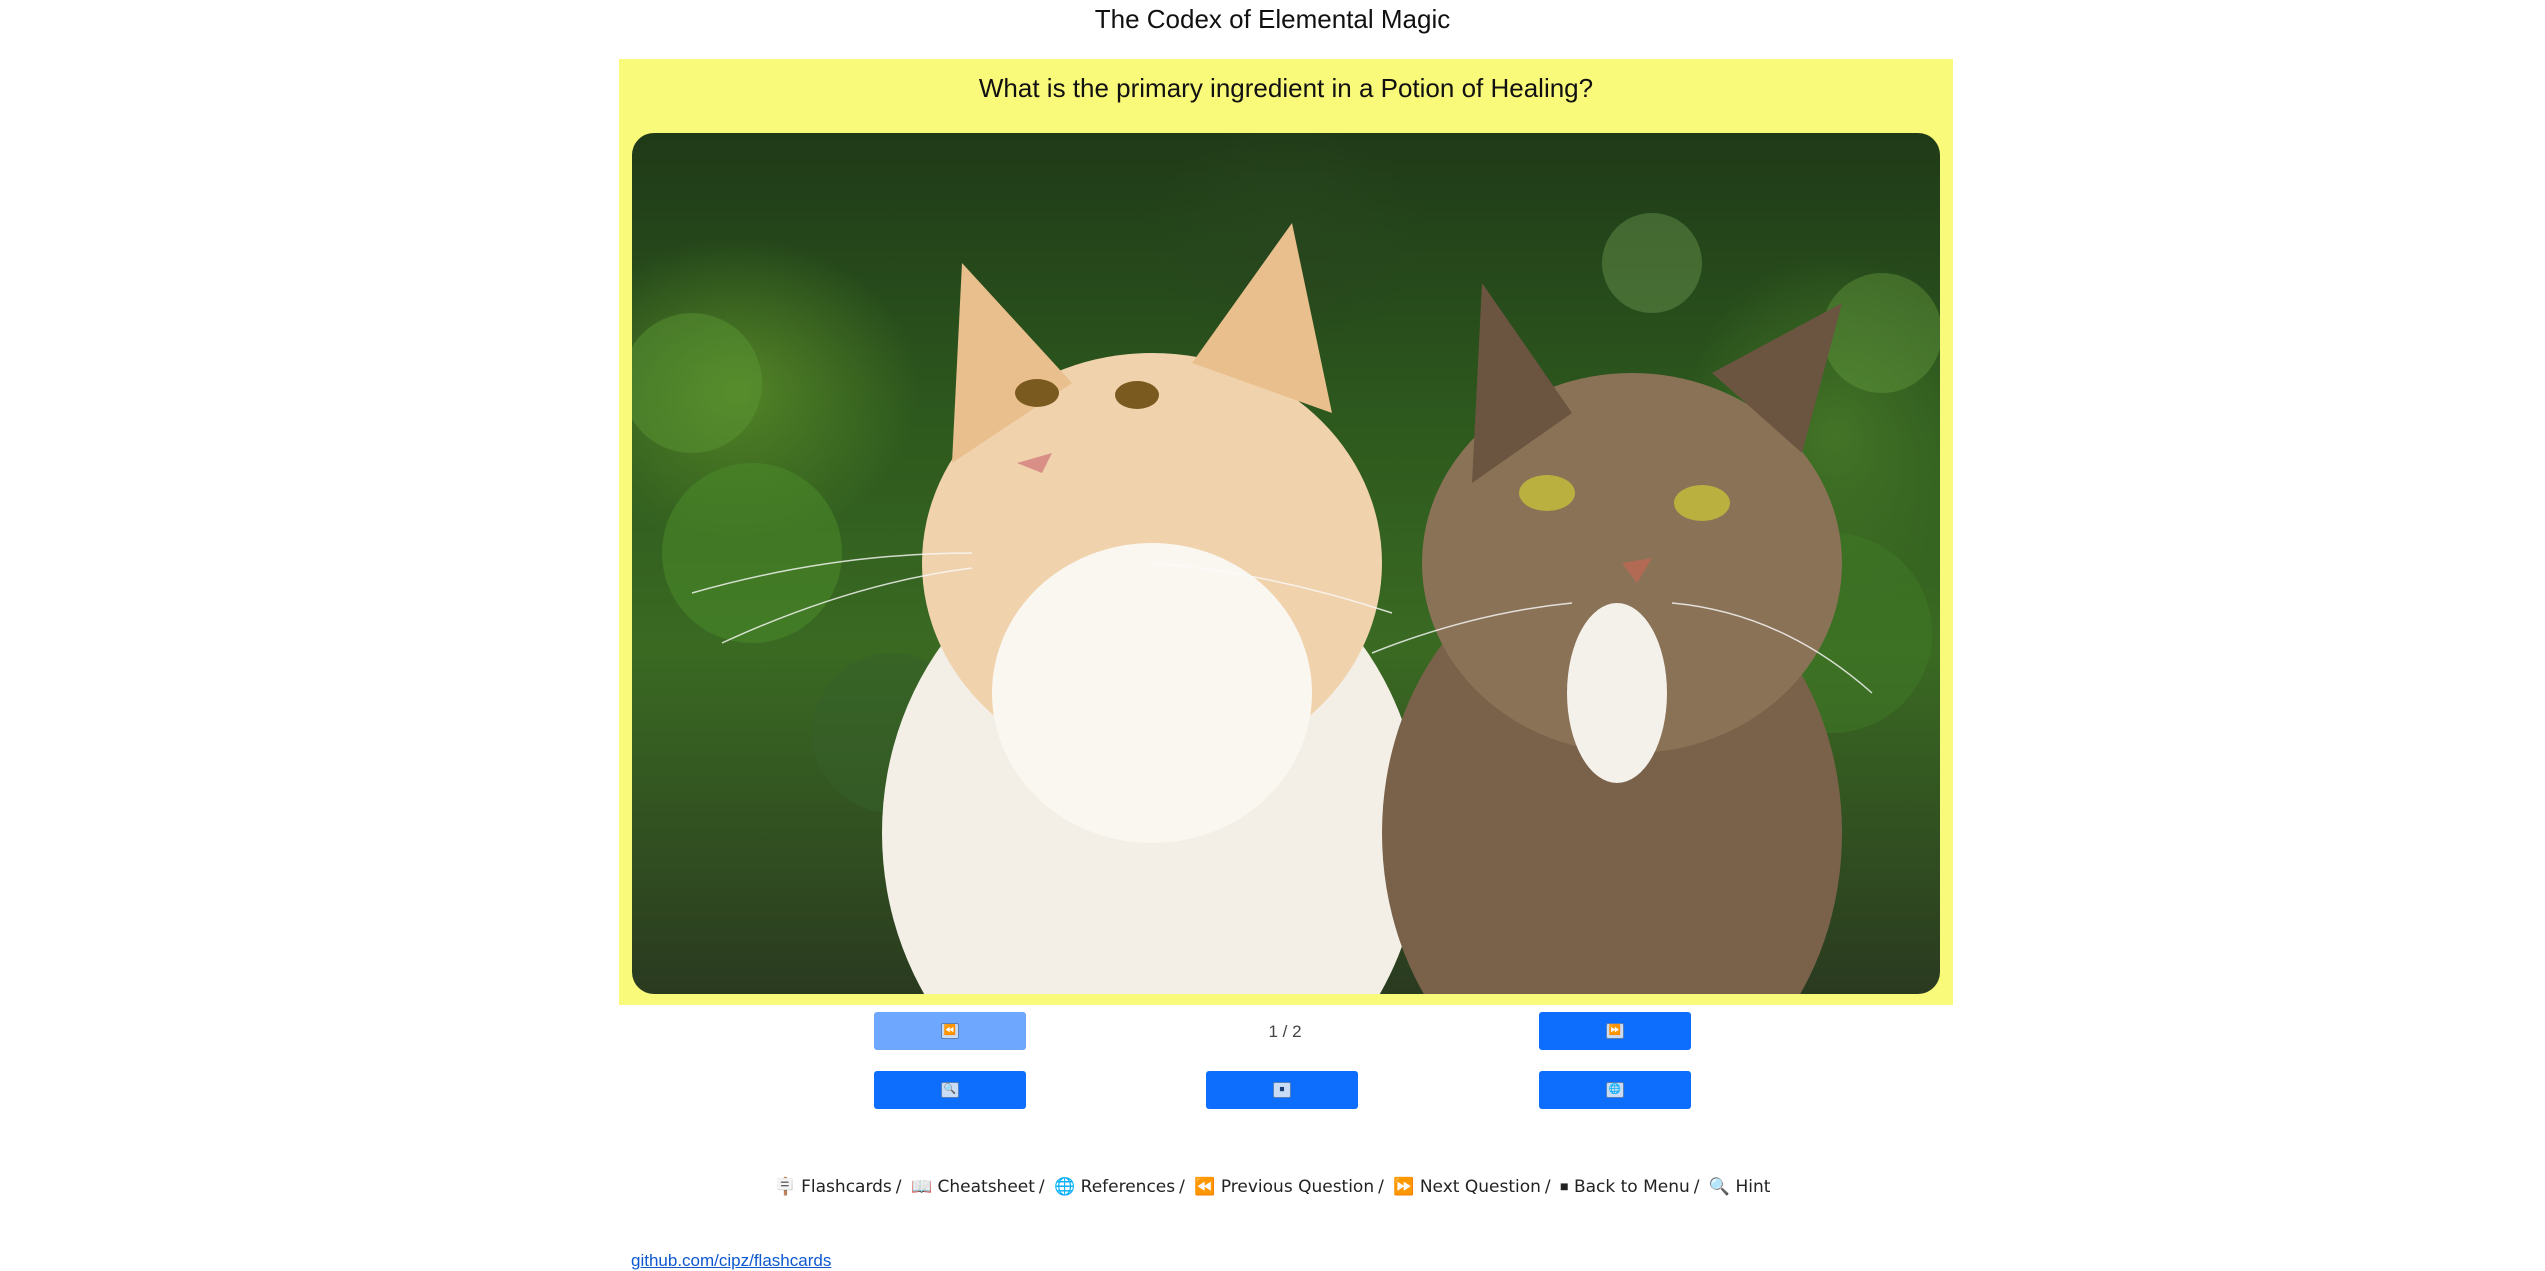 This screenshot has height=1271, width=2545. What do you see at coordinates (731, 1261) in the screenshot?
I see `github-link: github.com/cipz/flashcards` at bounding box center [731, 1261].